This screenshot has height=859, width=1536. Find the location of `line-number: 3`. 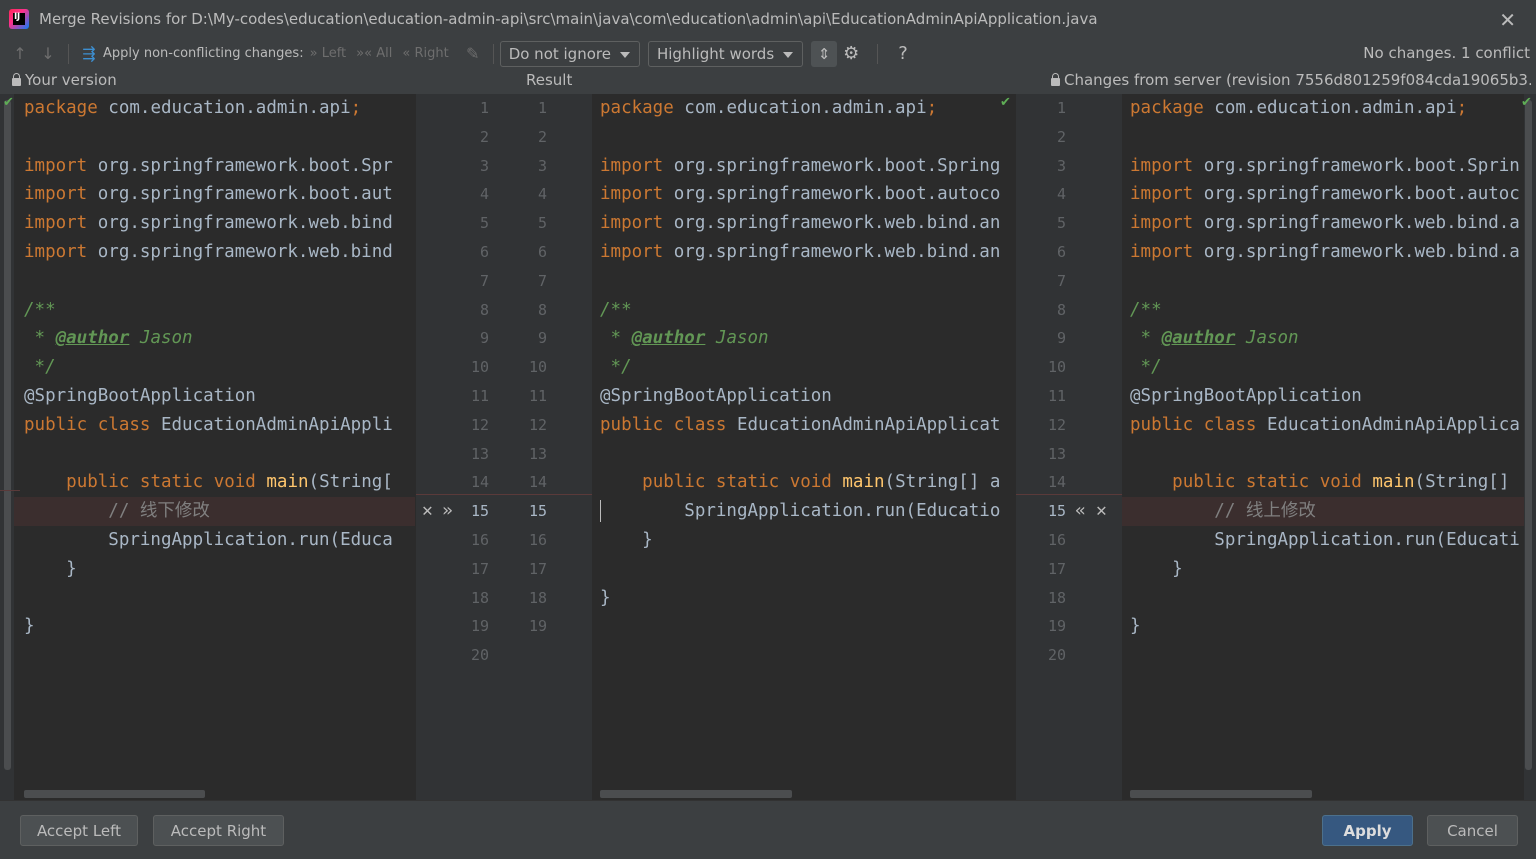

line-number: 3 is located at coordinates (542, 165).